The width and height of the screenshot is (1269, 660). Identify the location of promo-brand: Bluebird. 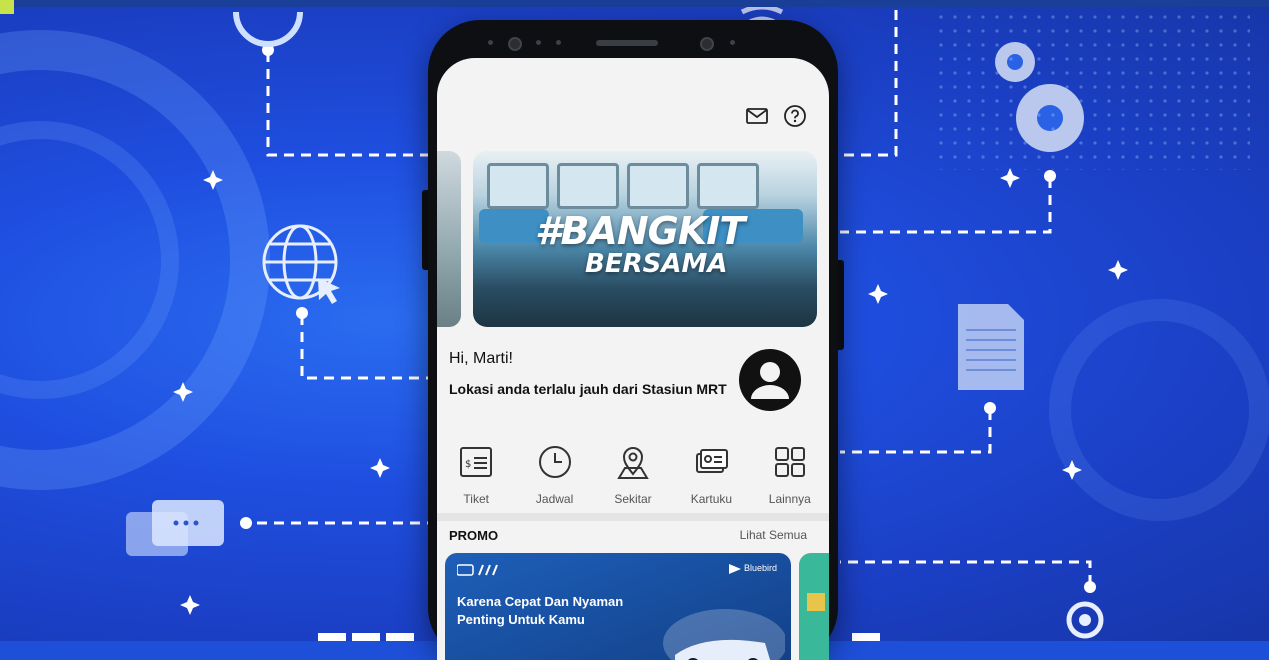
(753, 568).